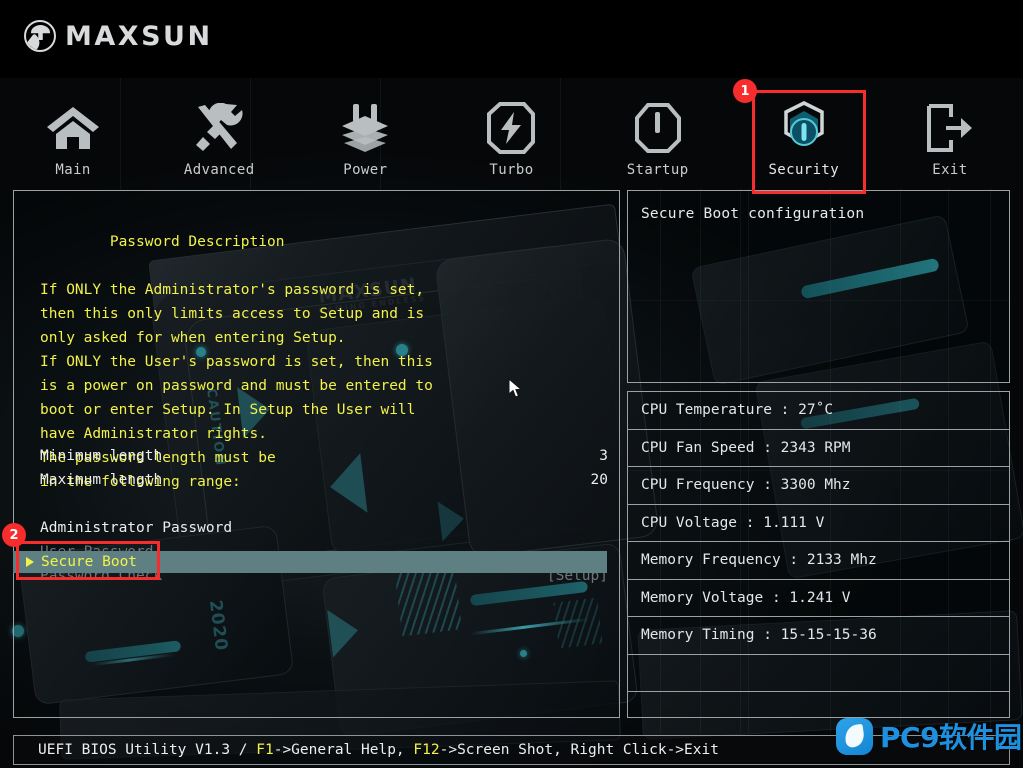  I want to click on tools-icon, so click(219, 128).